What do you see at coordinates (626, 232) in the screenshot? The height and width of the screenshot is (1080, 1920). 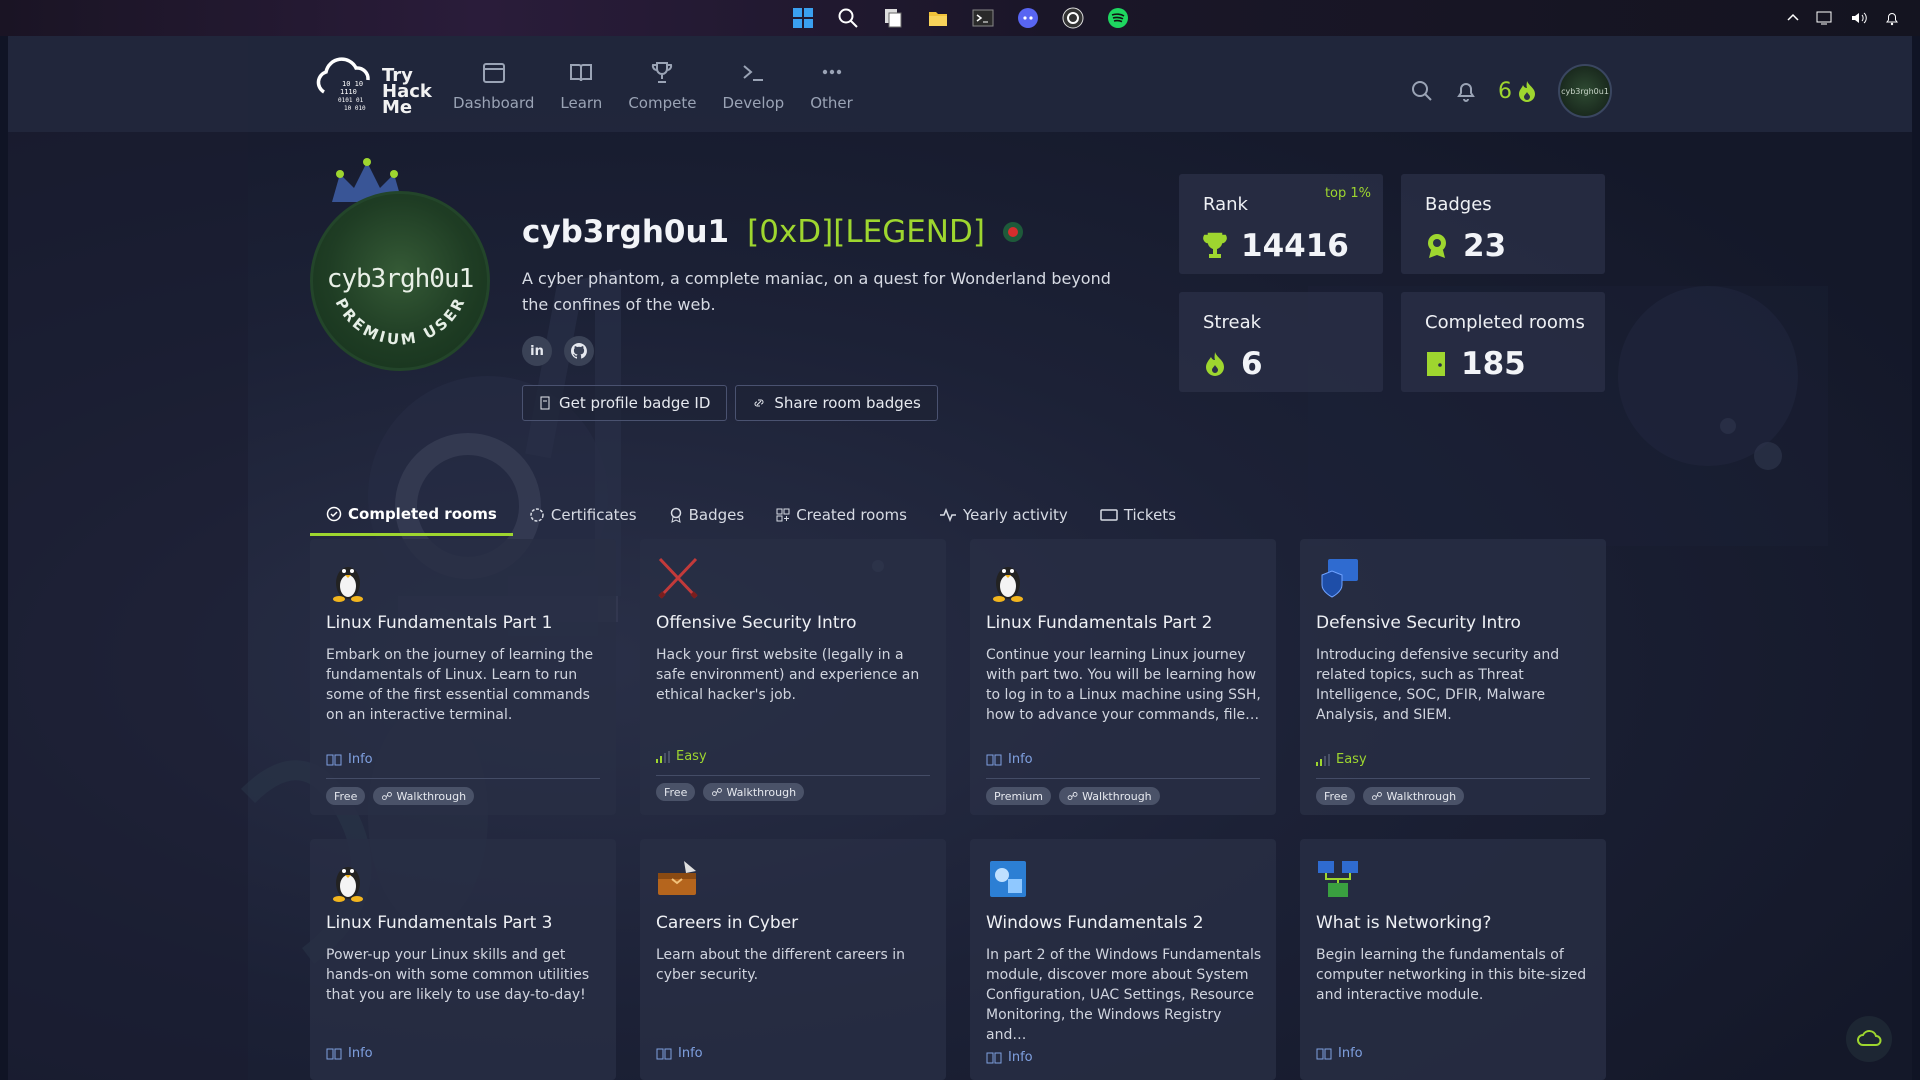 I see `username: cyb3rgh0u1` at bounding box center [626, 232].